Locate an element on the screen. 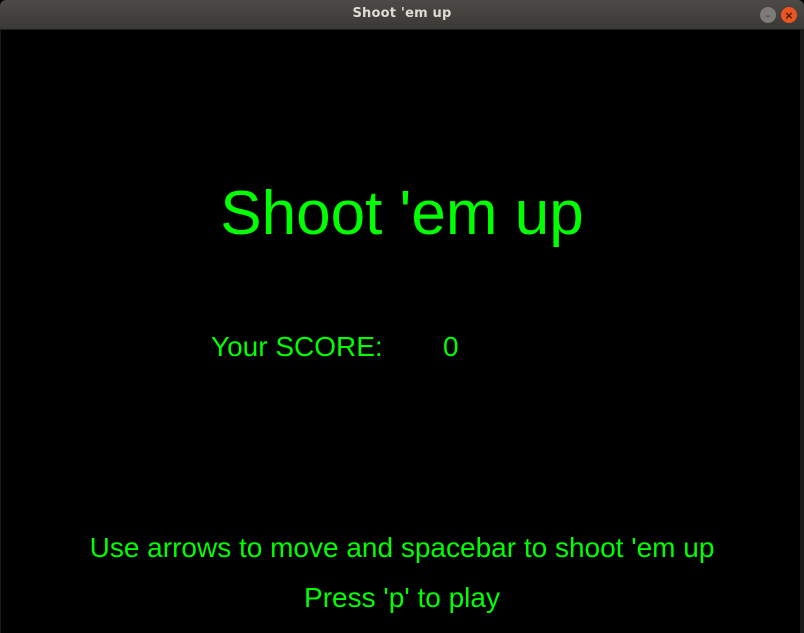 This screenshot has width=804, height=633. minimize-icon: – is located at coordinates (768, 15).